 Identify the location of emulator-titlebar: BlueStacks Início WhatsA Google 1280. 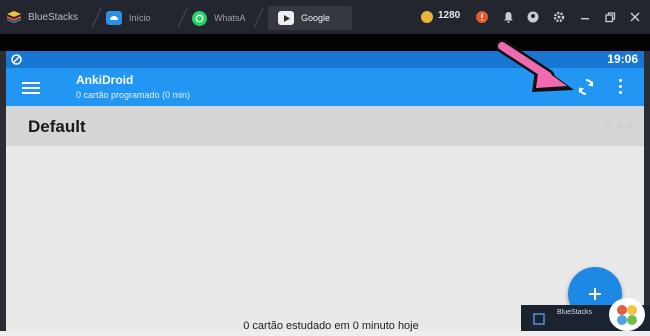
(325, 17).